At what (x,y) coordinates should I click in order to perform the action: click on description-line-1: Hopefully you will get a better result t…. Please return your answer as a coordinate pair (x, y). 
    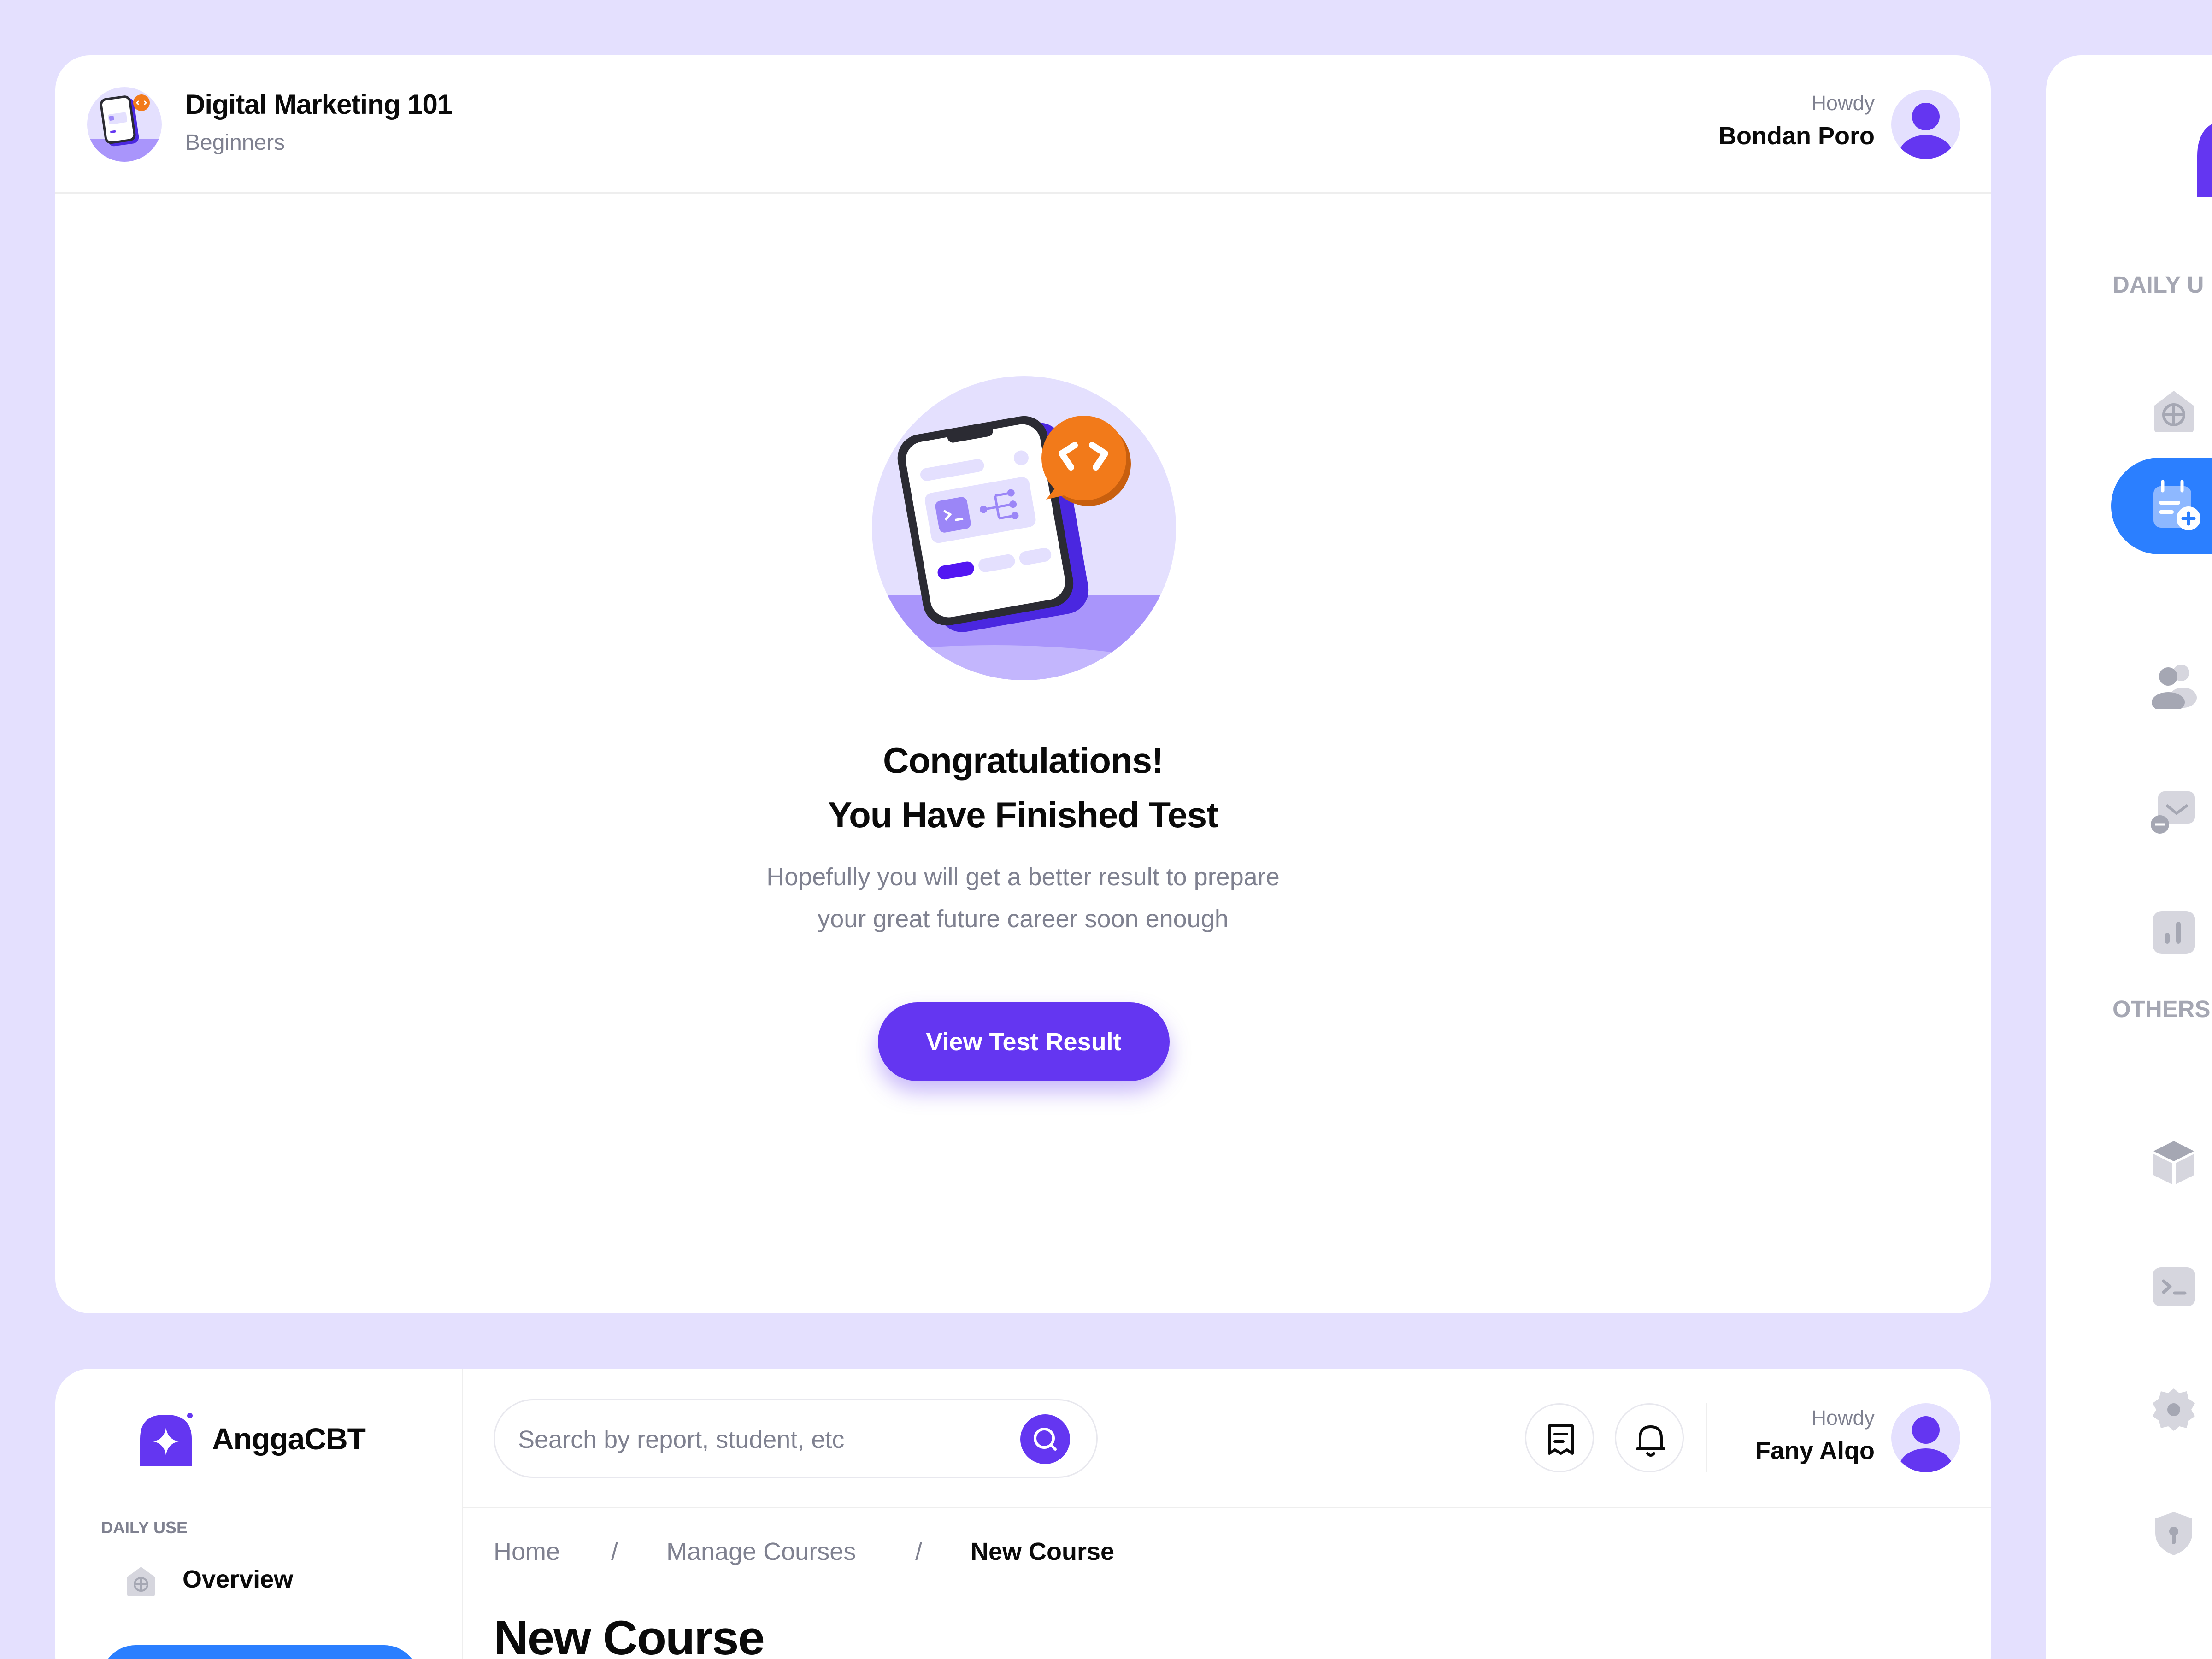
    Looking at the image, I should click on (1023, 877).